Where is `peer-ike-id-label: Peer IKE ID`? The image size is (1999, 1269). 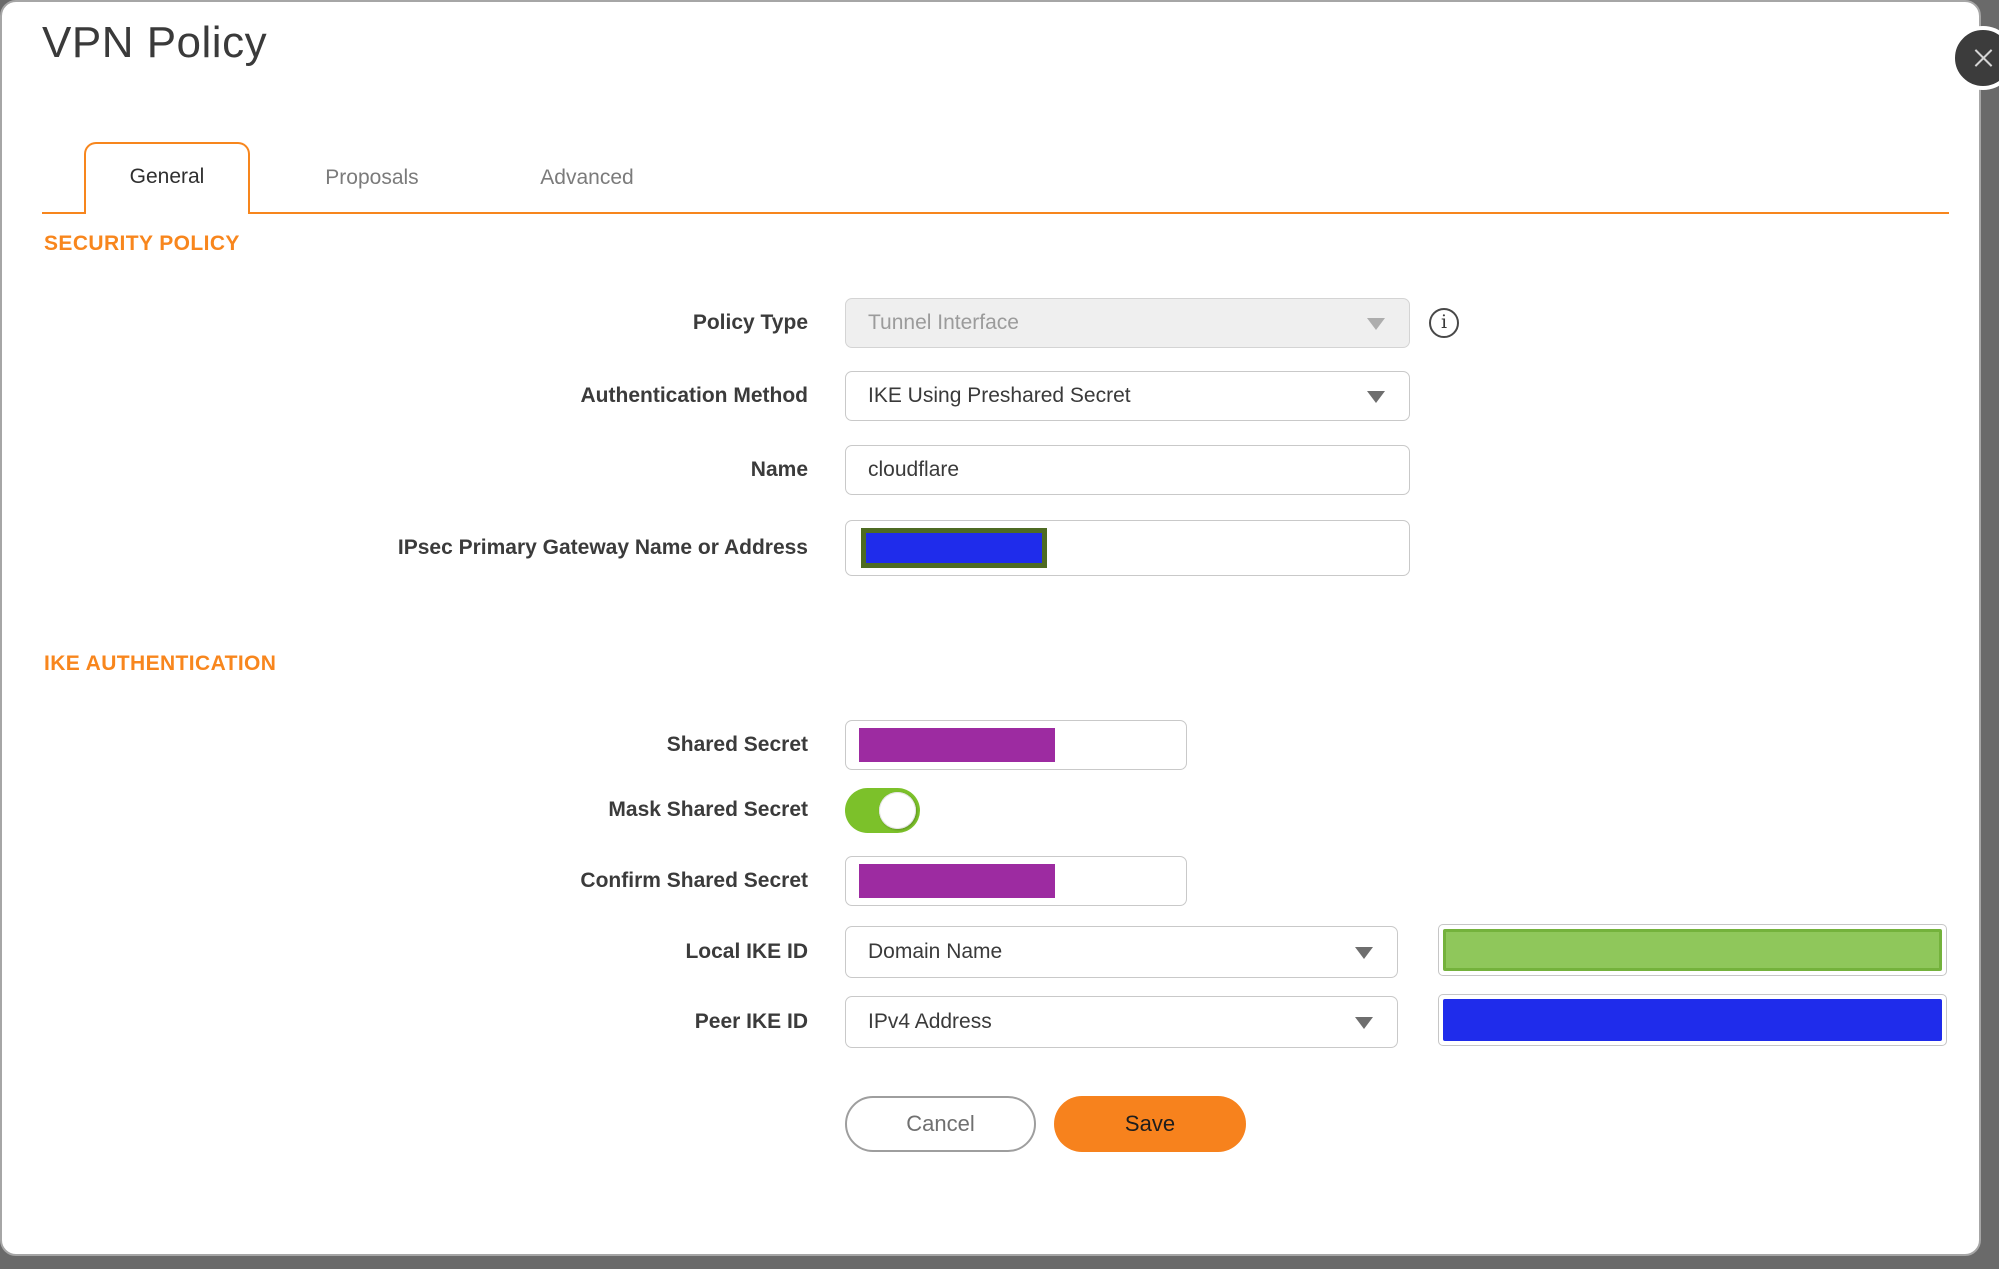
peer-ike-id-label: Peer IKE ID is located at coordinates (751, 1021).